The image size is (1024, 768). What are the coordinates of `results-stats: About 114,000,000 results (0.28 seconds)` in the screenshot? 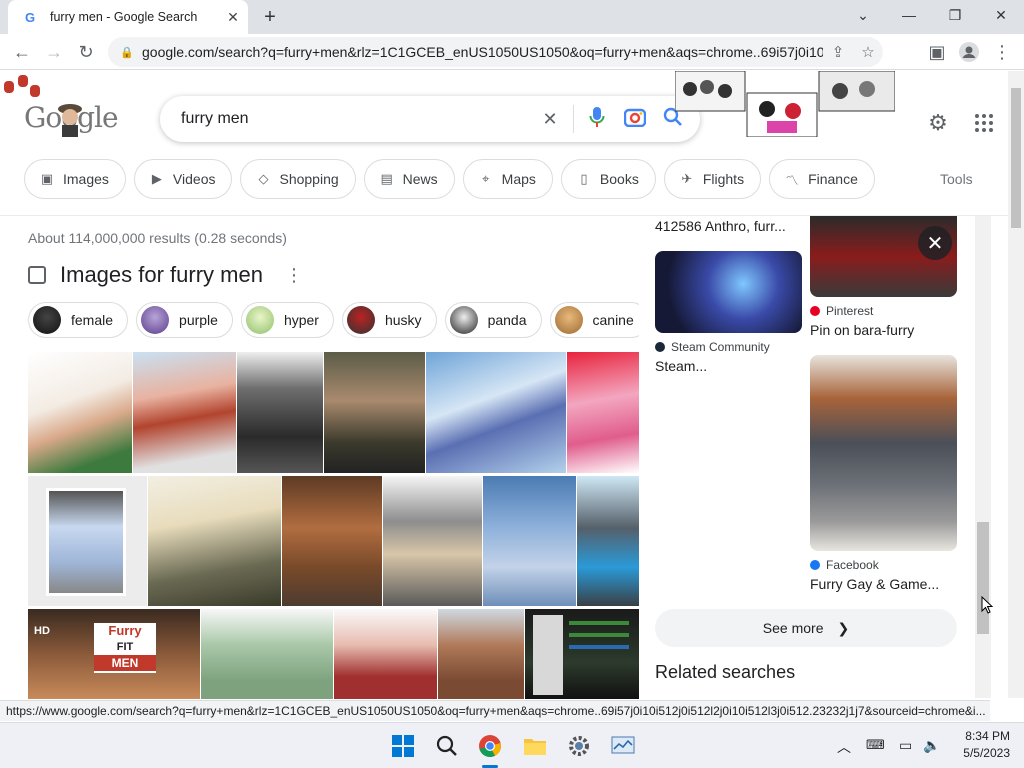 It's located at (157, 238).